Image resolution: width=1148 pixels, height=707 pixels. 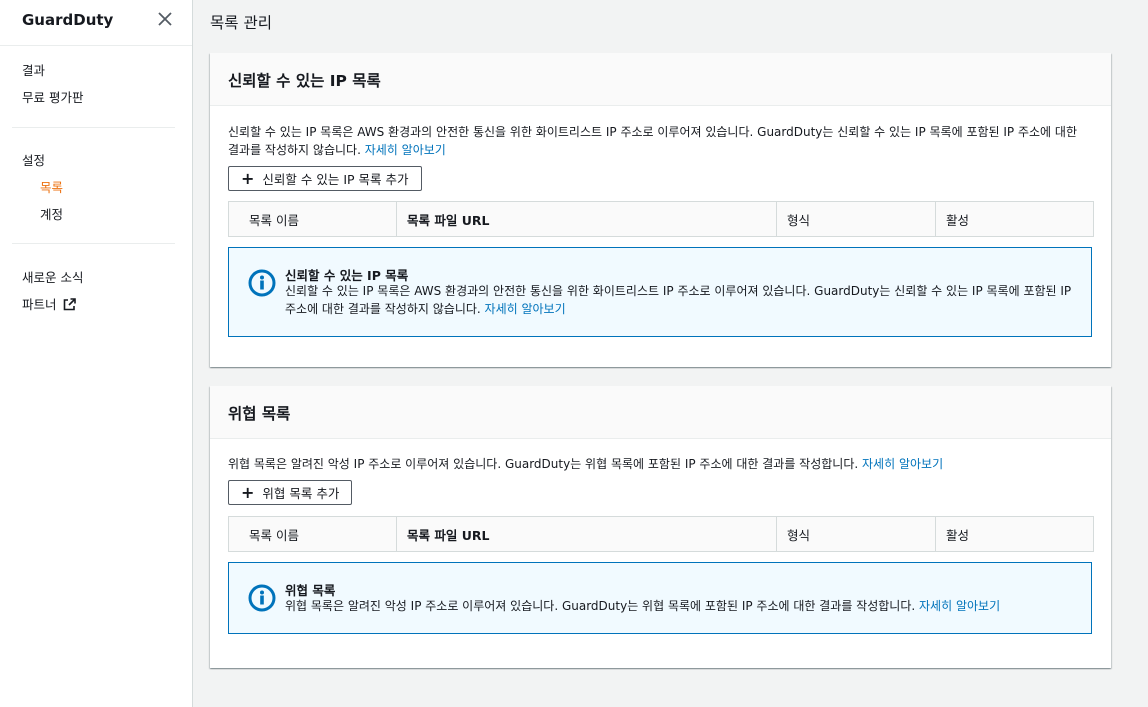 I want to click on panel-title: 신뢰할 수 있는 IP 목록, so click(x=304, y=81).